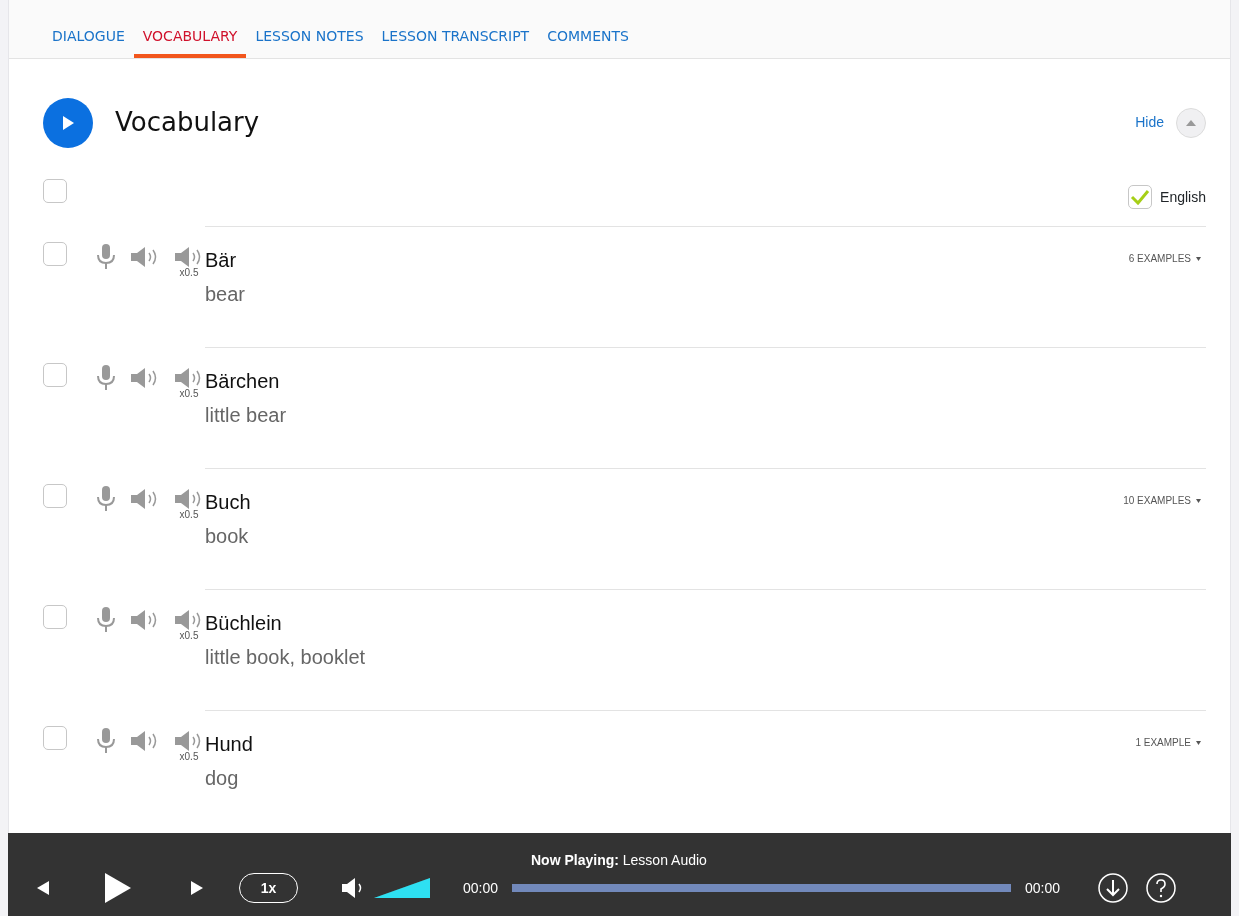 The height and width of the screenshot is (916, 1239). What do you see at coordinates (43, 888) in the screenshot?
I see `previous-icon` at bounding box center [43, 888].